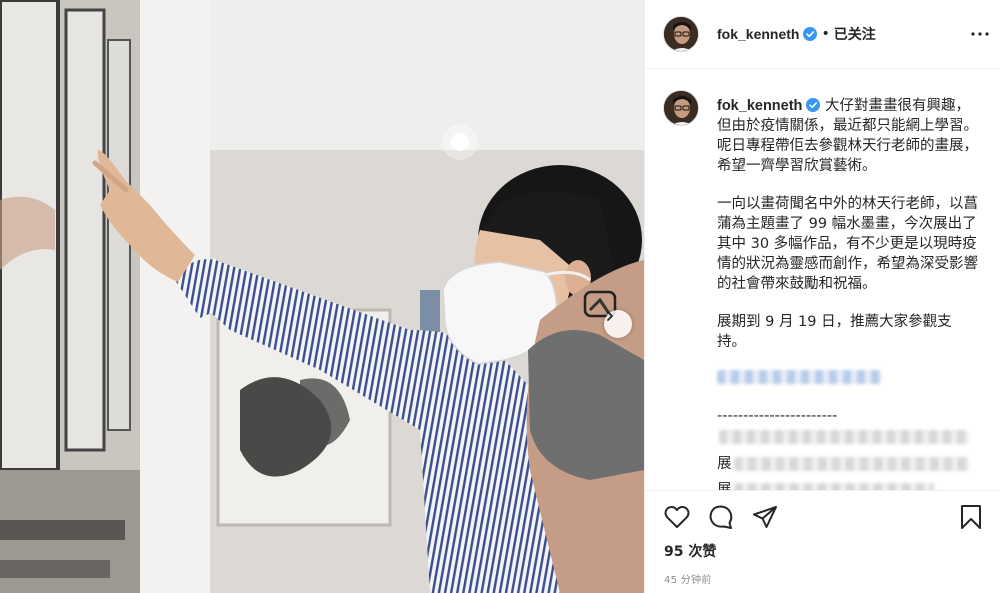 This screenshot has width=1000, height=593. I want to click on save-button, so click(971, 517).